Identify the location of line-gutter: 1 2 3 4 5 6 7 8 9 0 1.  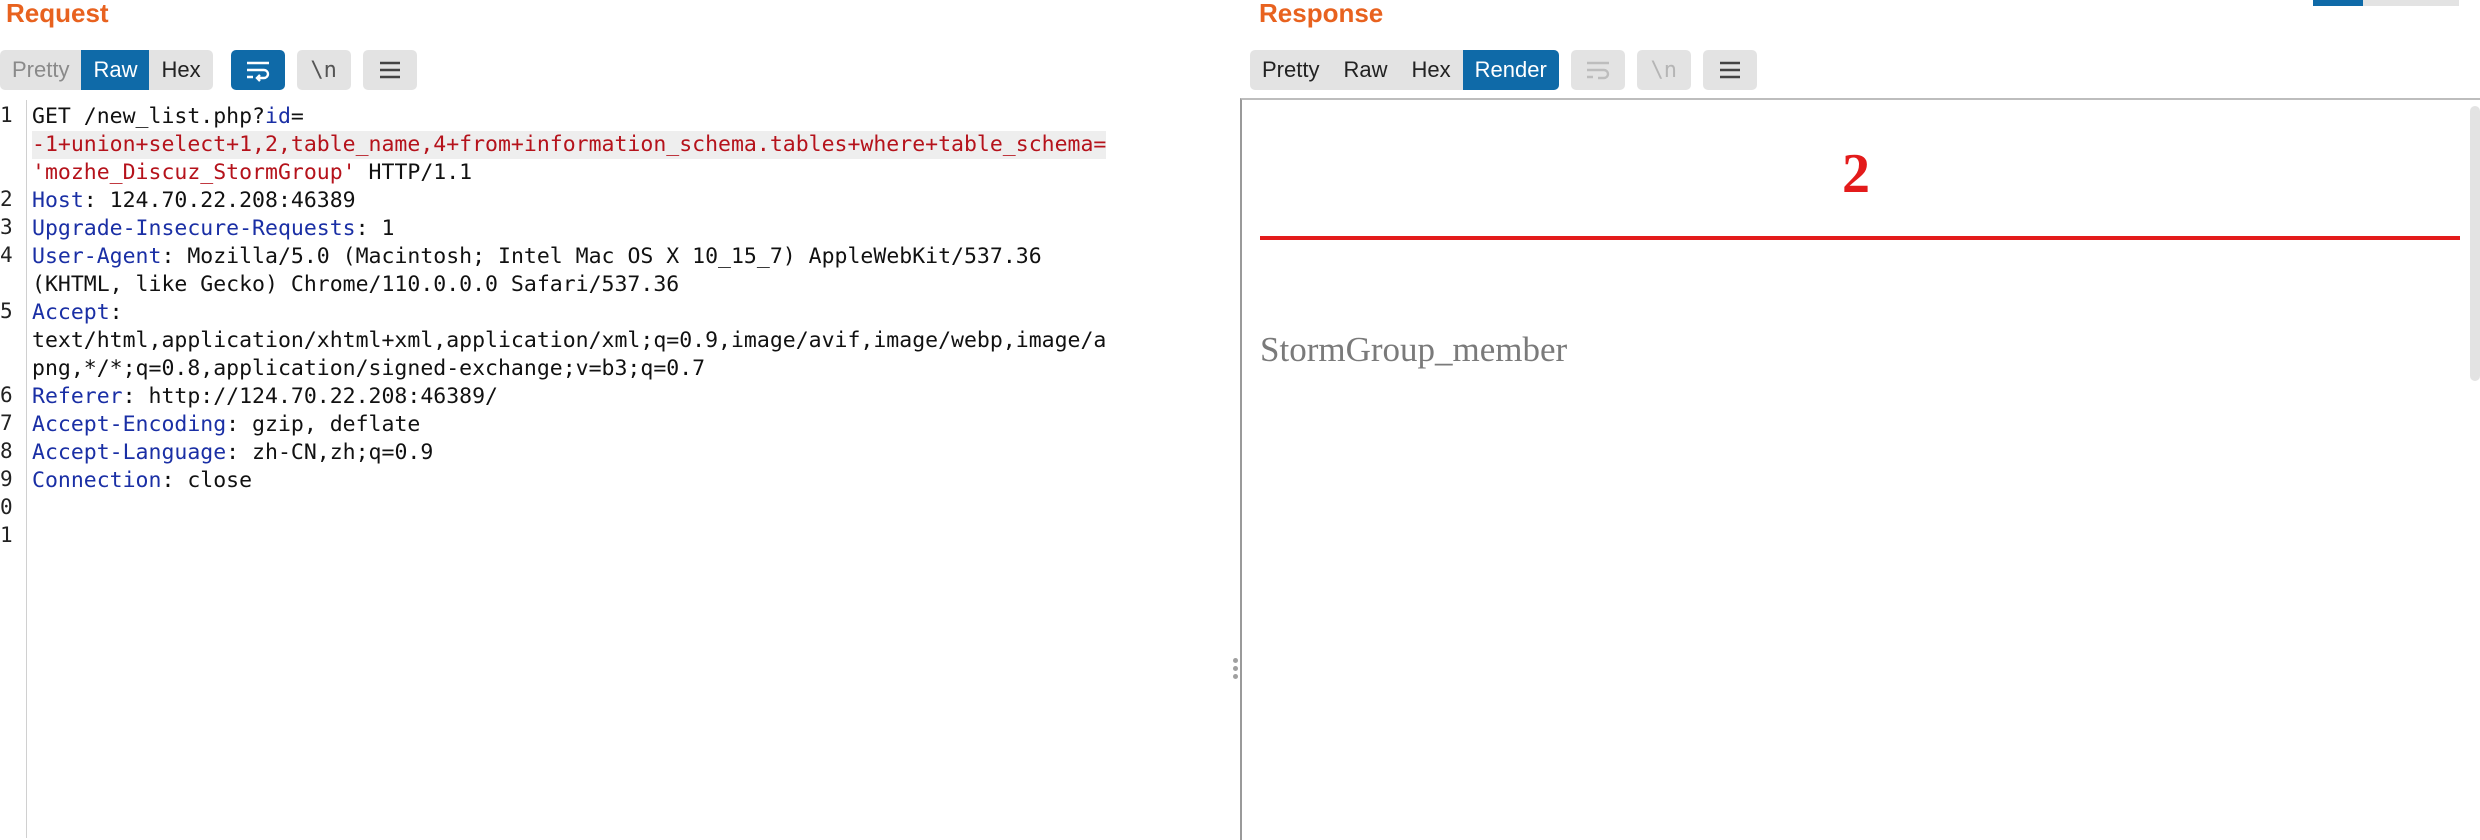
(13, 469).